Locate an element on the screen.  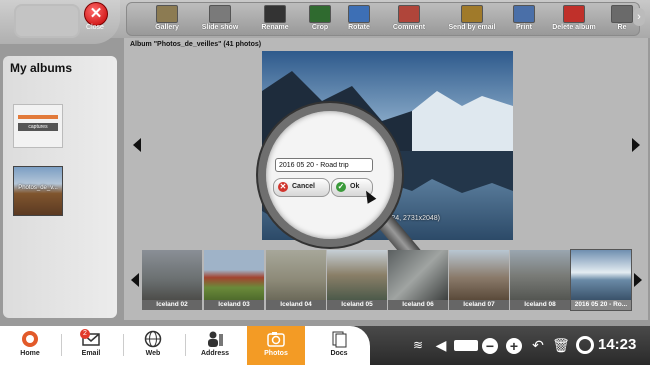
docs-icon is located at coordinates (339, 339).